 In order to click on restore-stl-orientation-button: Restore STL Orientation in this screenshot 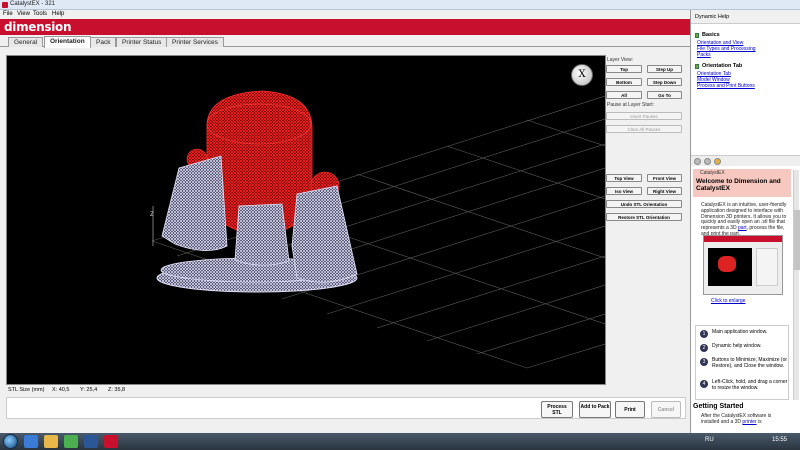, I will do `click(644, 217)`.